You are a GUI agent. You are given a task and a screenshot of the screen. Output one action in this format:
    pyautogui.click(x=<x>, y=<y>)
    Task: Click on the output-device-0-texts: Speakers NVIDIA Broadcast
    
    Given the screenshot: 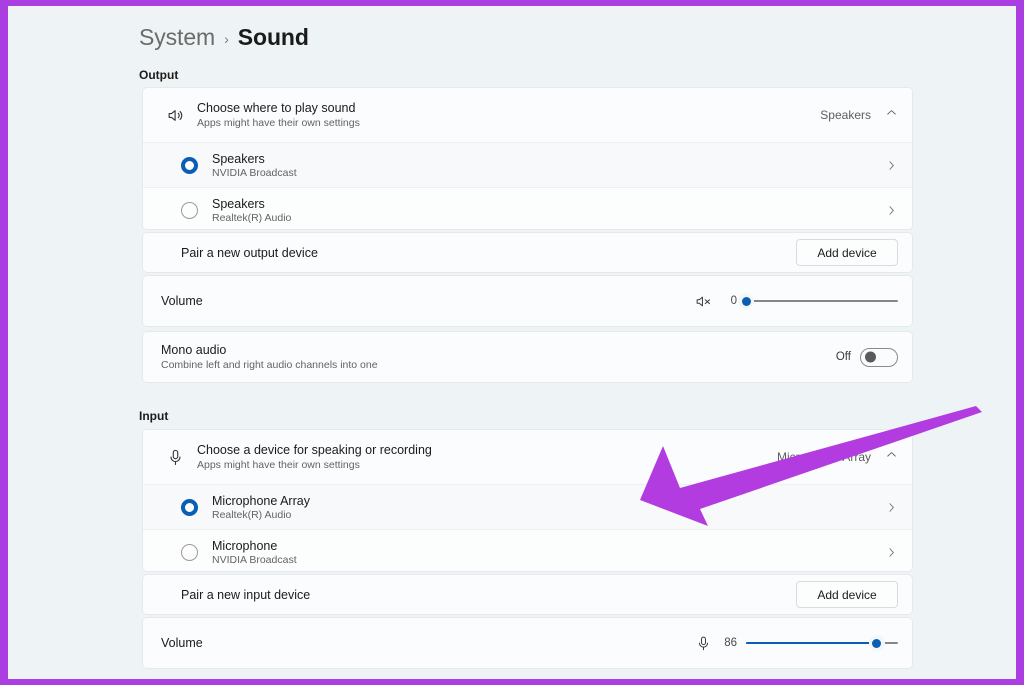 What is the action you would take?
    pyautogui.click(x=254, y=165)
    